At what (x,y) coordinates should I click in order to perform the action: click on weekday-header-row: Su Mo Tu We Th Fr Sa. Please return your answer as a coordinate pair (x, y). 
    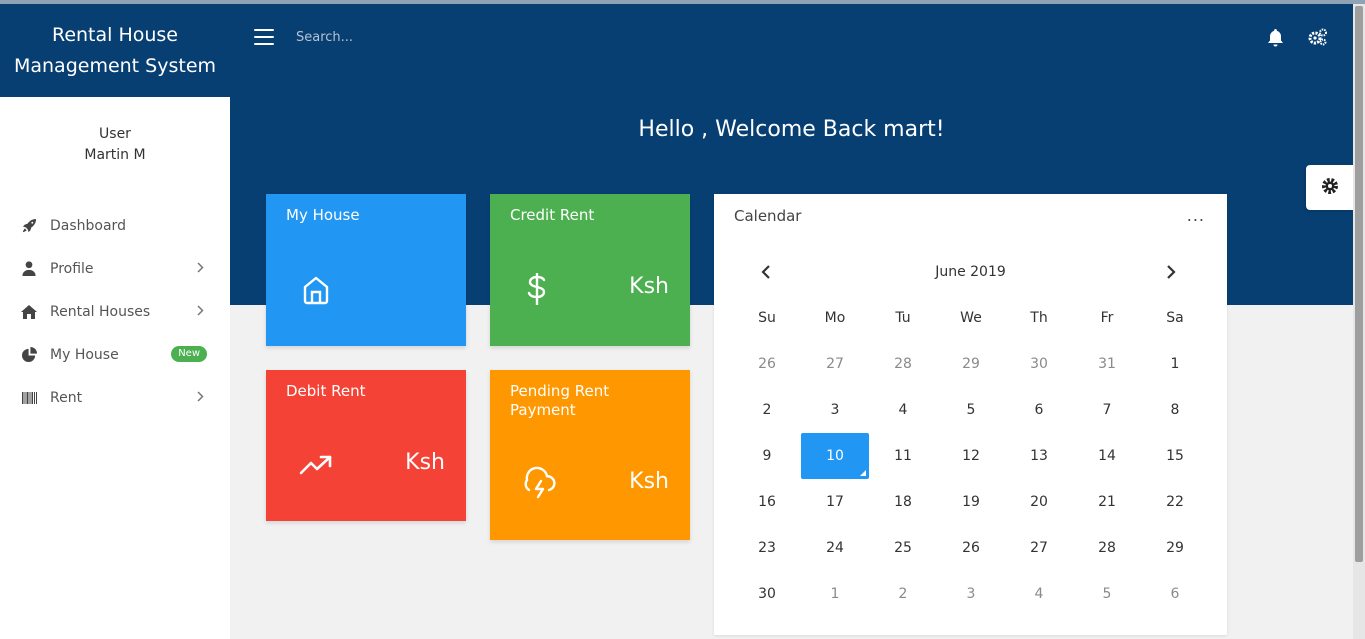
    Looking at the image, I should click on (971, 318).